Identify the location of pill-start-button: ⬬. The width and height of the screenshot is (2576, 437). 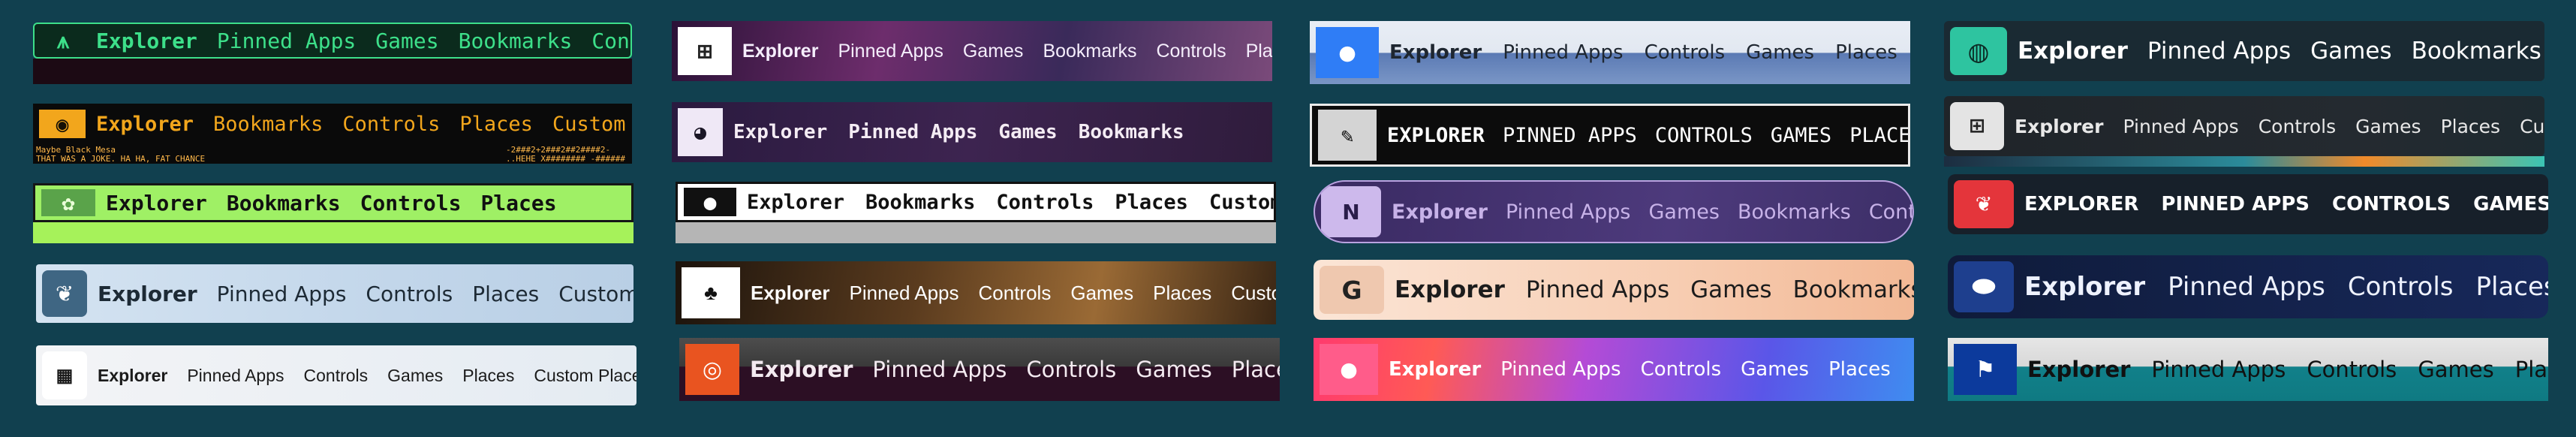
(1984, 286).